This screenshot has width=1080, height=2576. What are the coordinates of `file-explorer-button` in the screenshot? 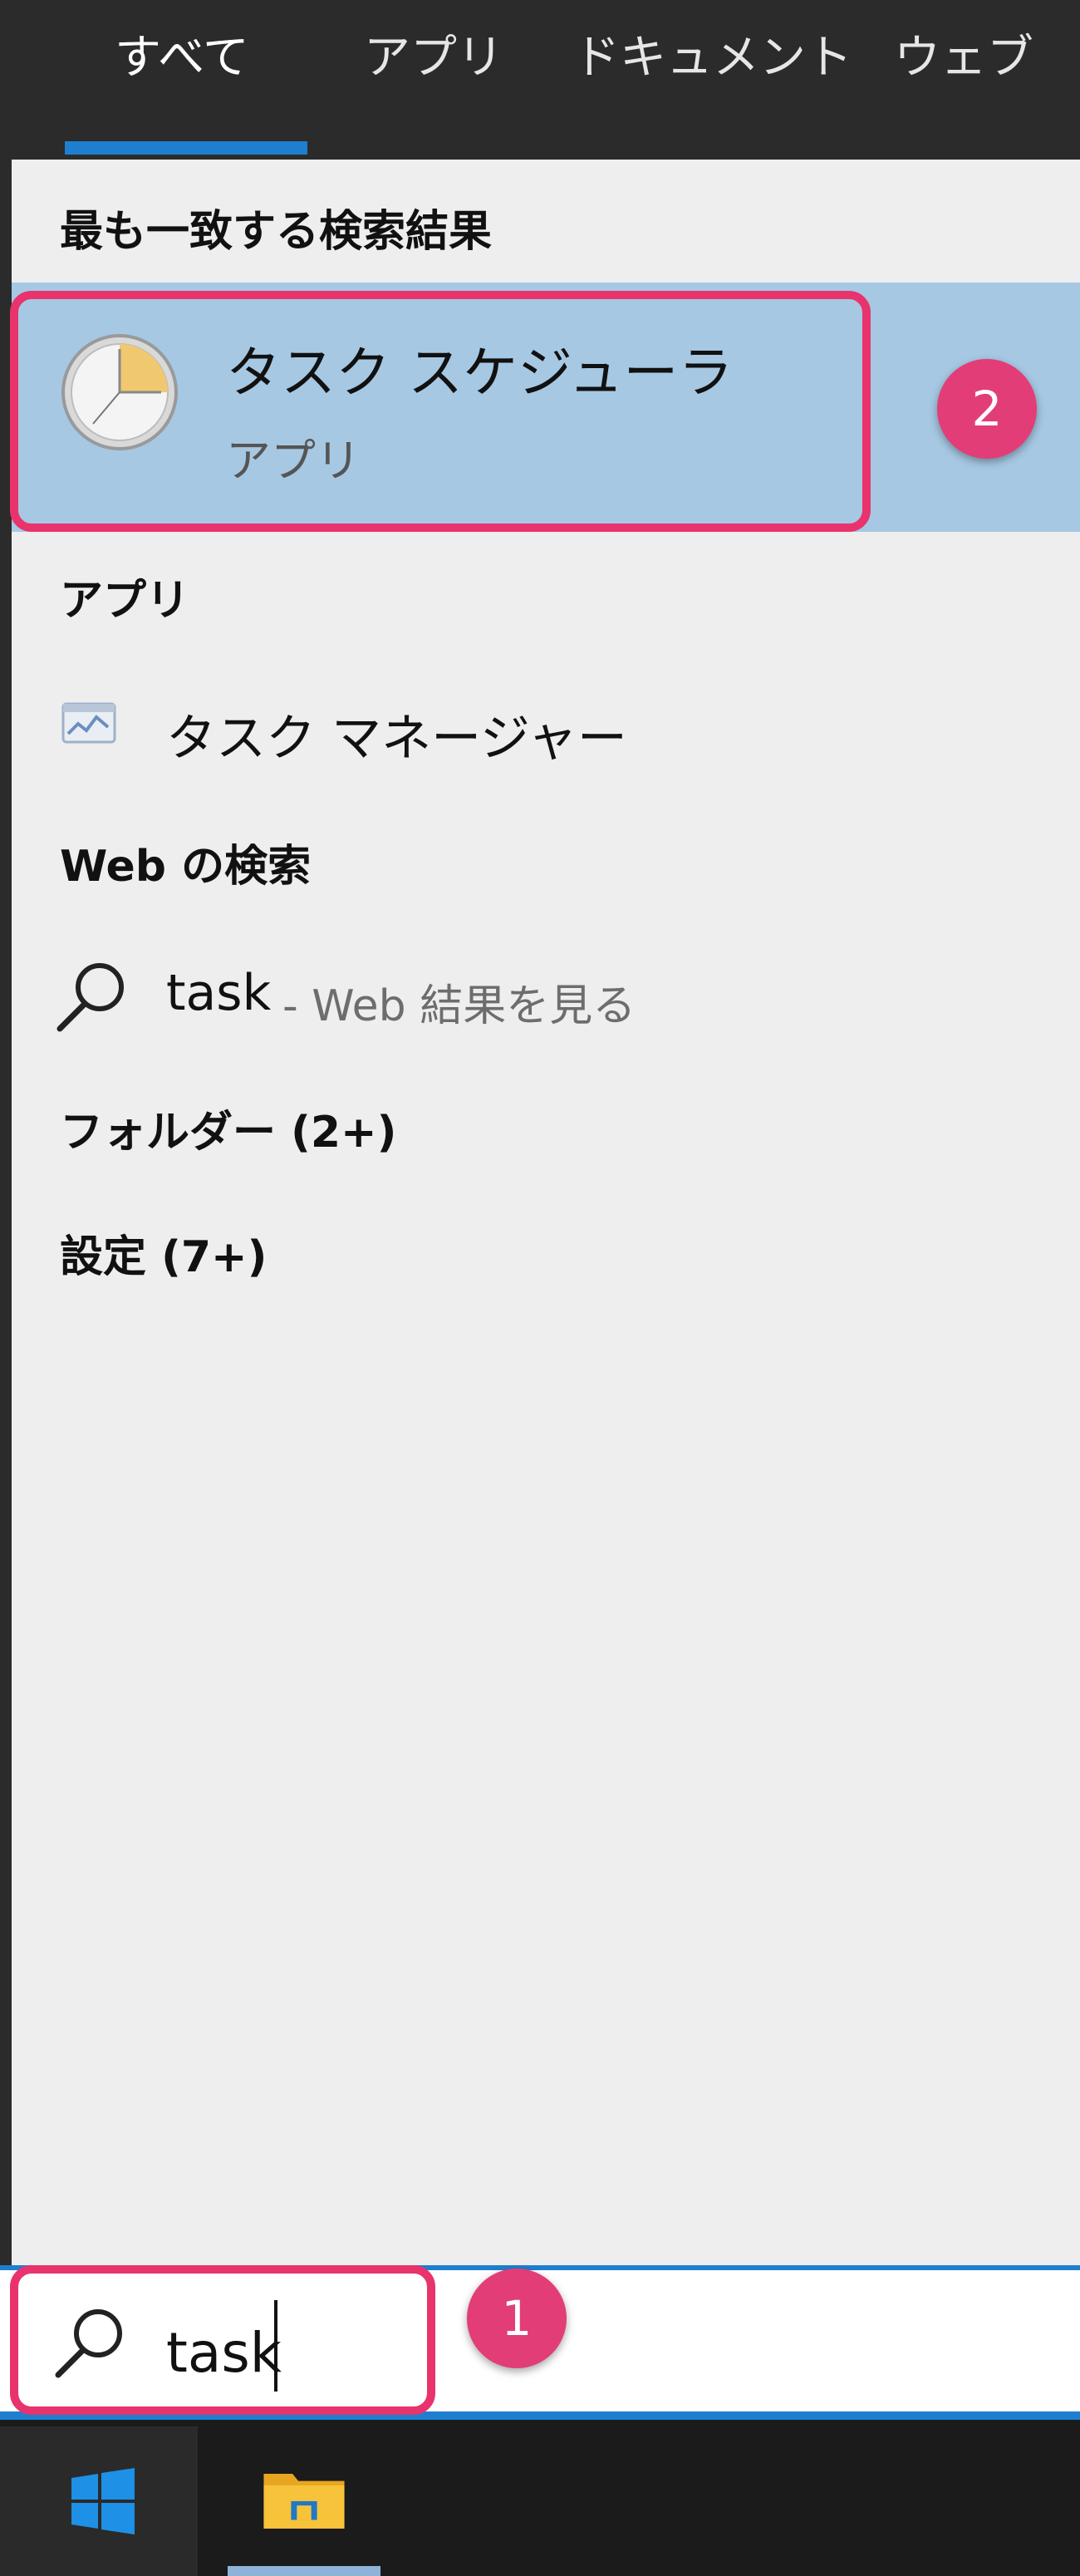 It's located at (304, 2501).